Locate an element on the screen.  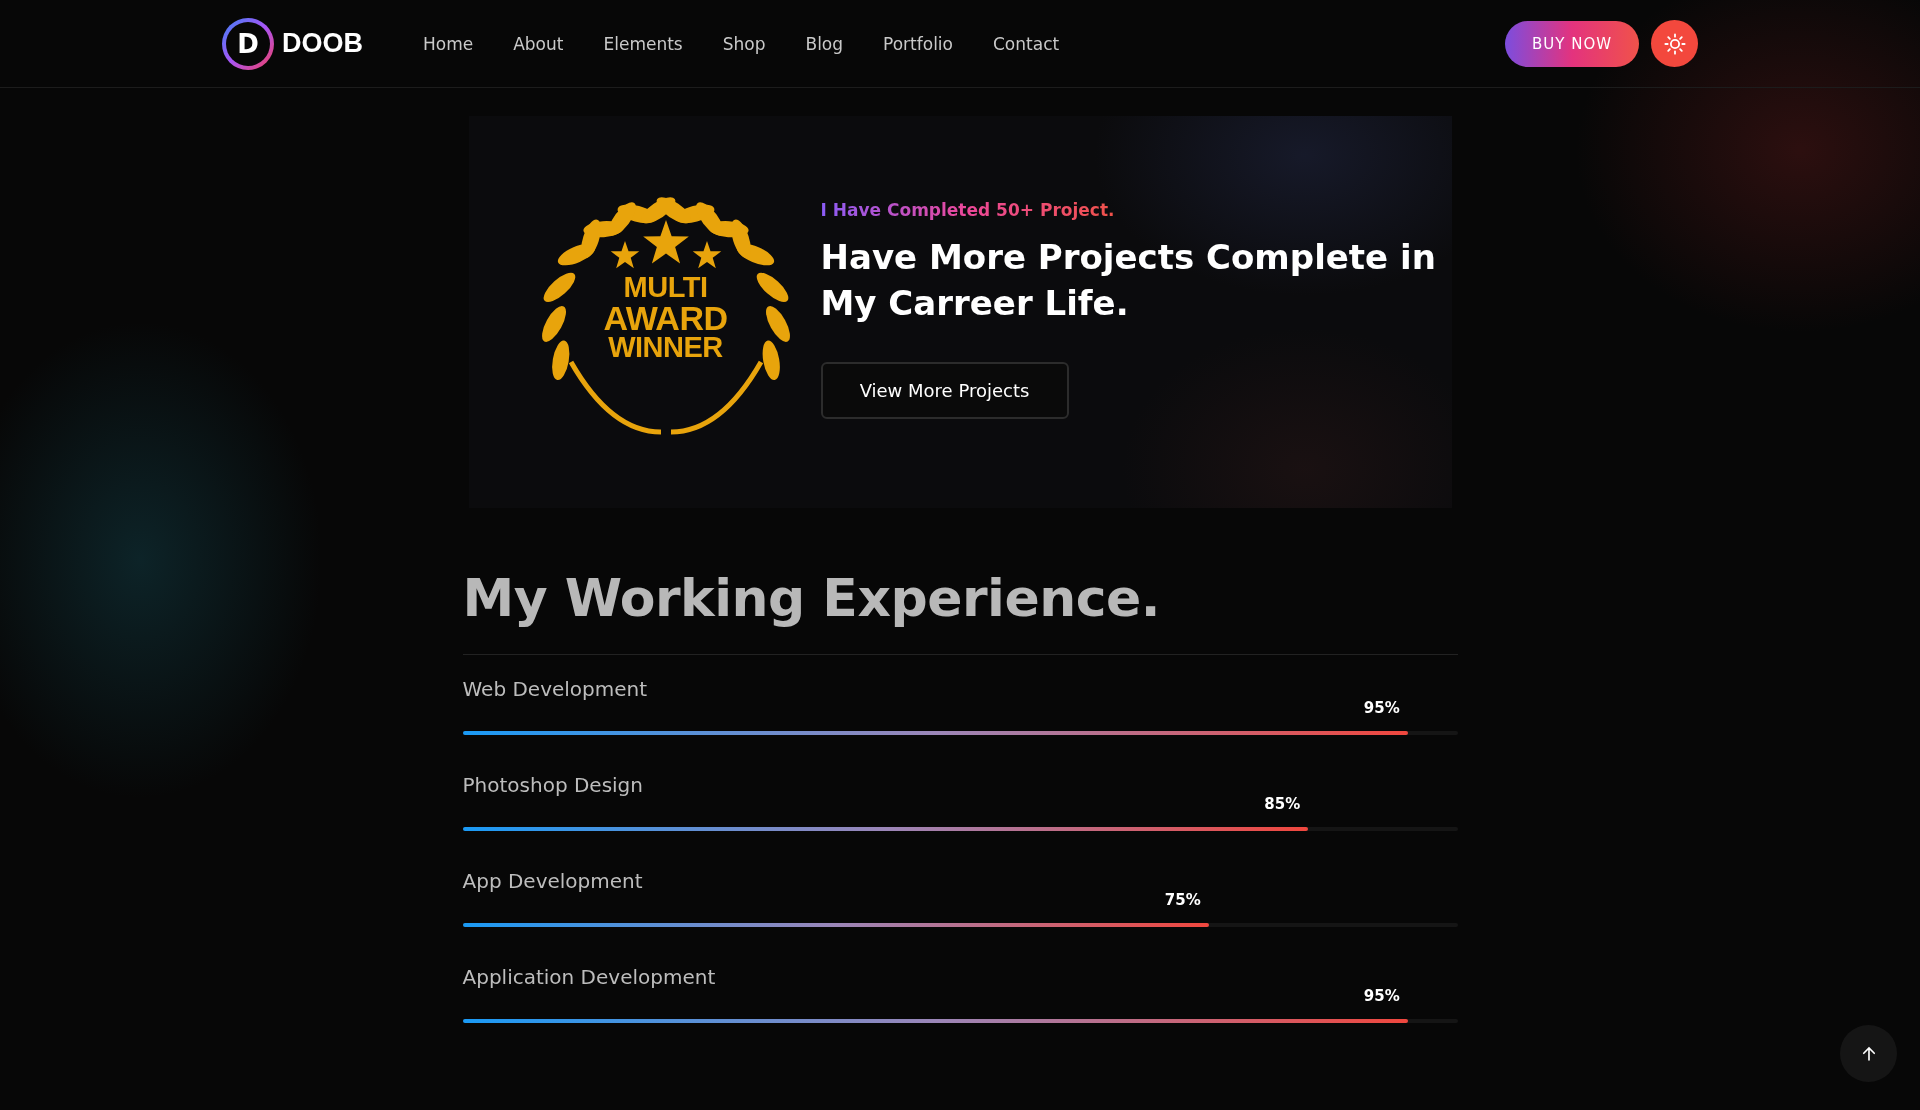
view-projects-button: View More Projects is located at coordinates (944, 390).